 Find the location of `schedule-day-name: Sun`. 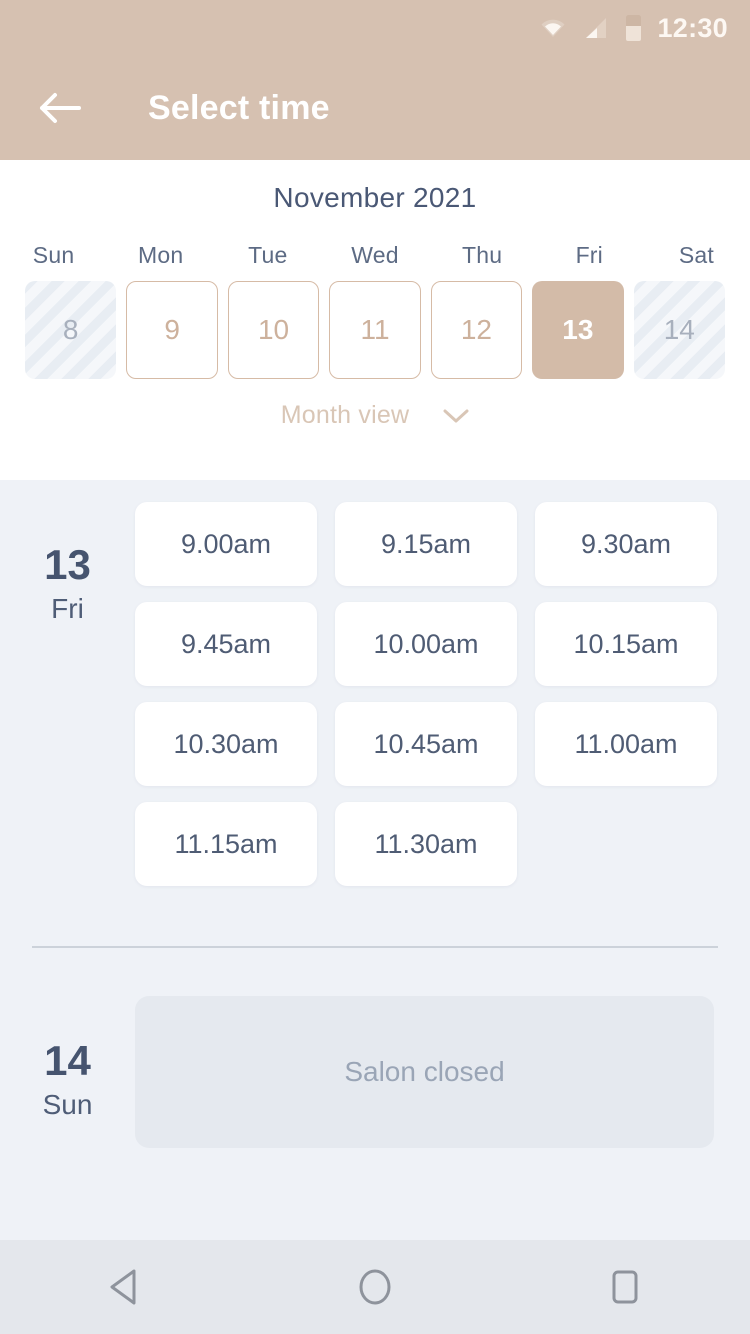

schedule-day-name: Sun is located at coordinates (67, 1104).